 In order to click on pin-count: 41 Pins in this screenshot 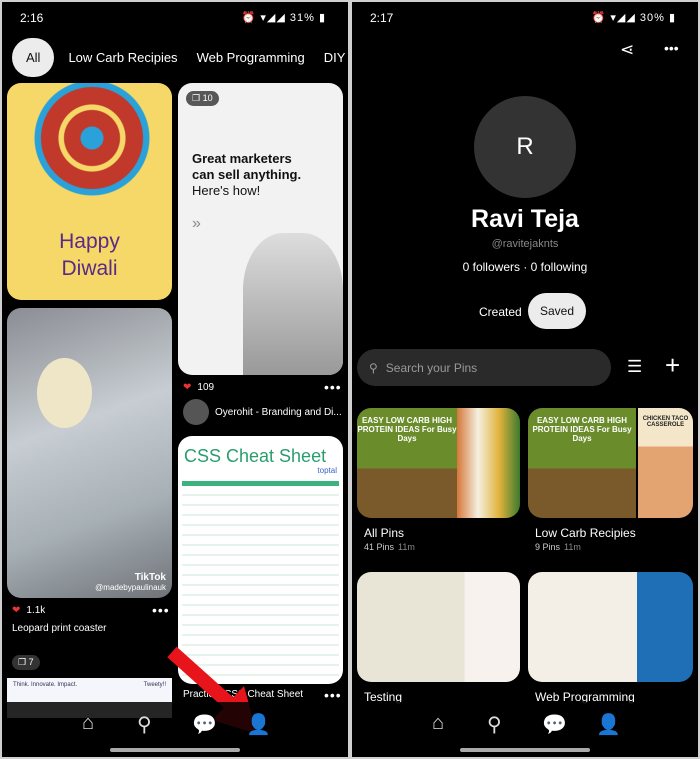, I will do `click(379, 547)`.